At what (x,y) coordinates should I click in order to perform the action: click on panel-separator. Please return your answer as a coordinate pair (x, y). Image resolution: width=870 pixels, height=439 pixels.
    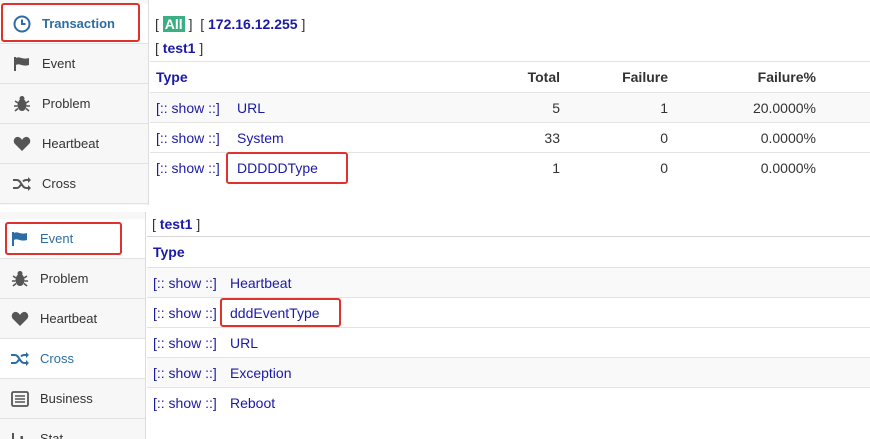
    Looking at the image, I should click on (435, 208).